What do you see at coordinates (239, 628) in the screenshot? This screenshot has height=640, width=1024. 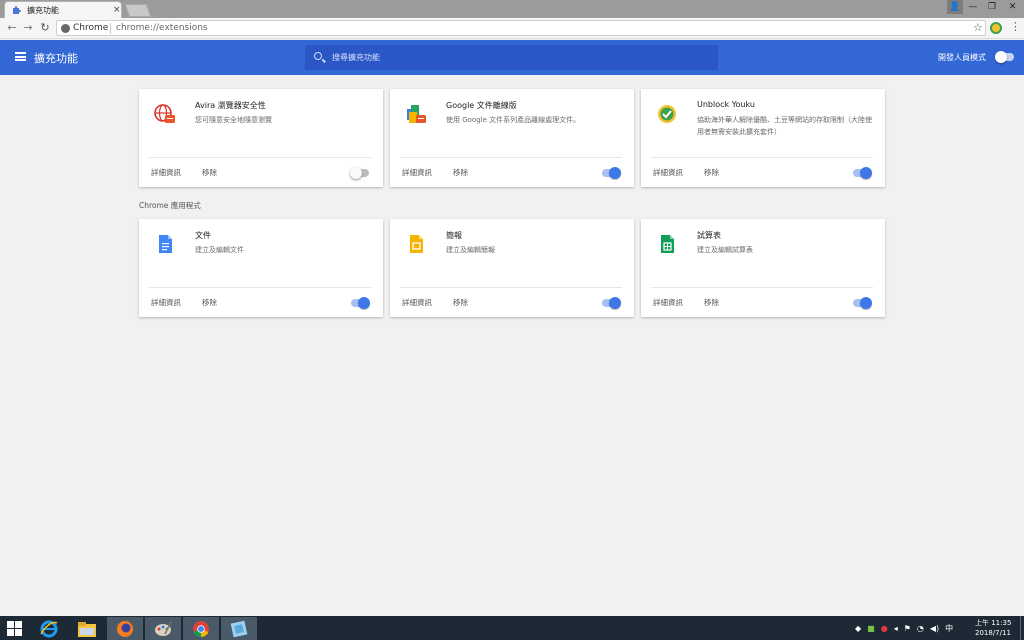 I see `app-icon` at bounding box center [239, 628].